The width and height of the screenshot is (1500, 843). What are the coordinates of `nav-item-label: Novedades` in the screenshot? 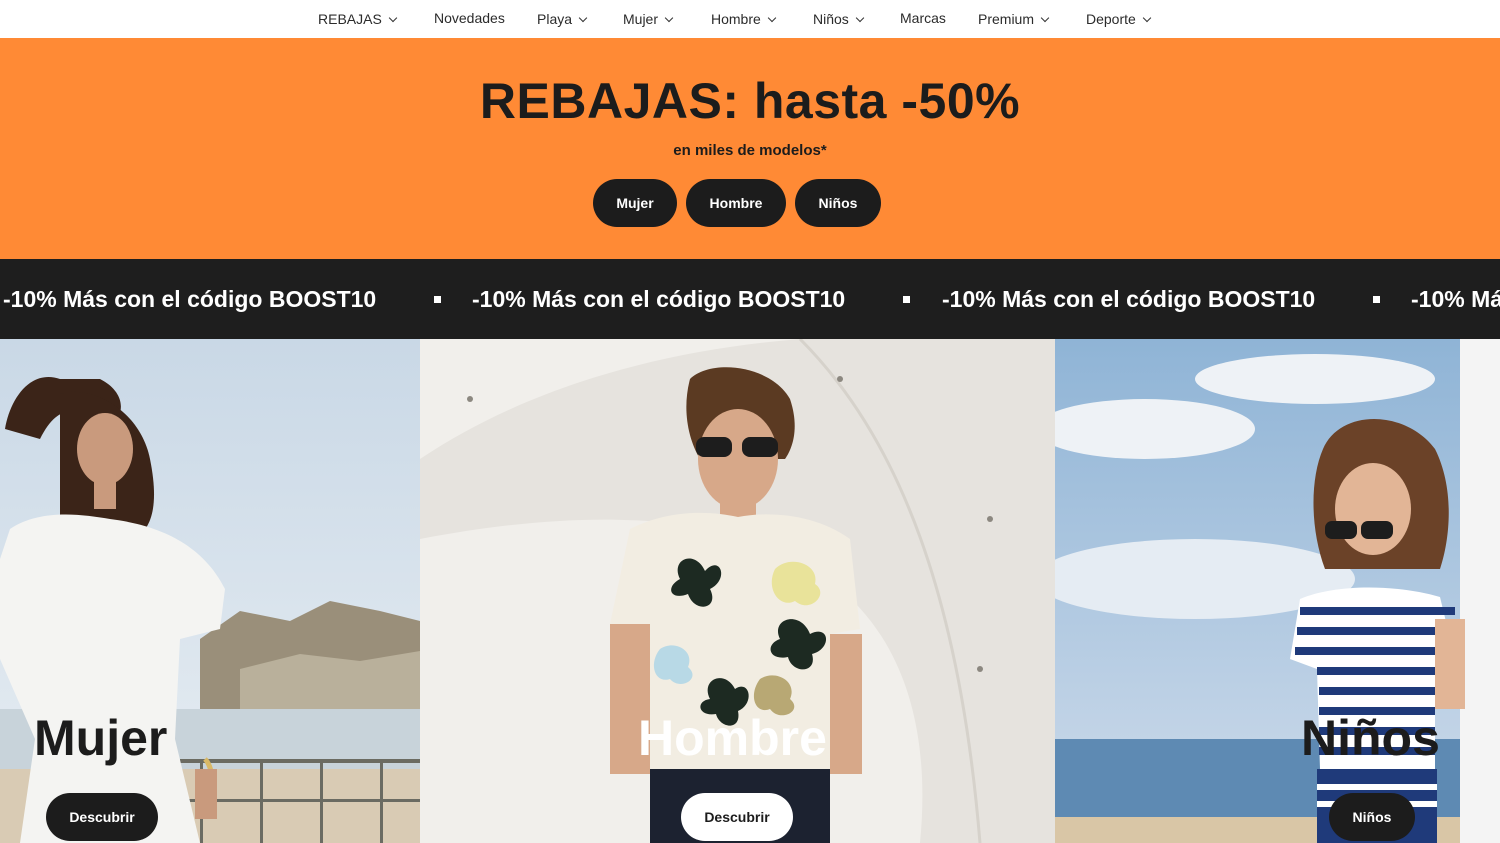 It's located at (469, 18).